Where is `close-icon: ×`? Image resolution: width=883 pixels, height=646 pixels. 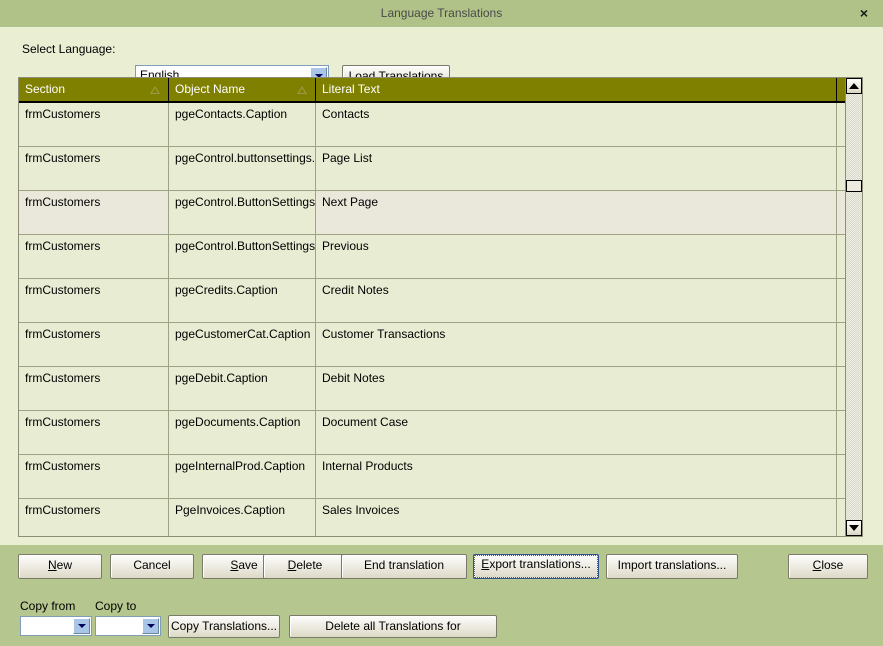 close-icon: × is located at coordinates (864, 13).